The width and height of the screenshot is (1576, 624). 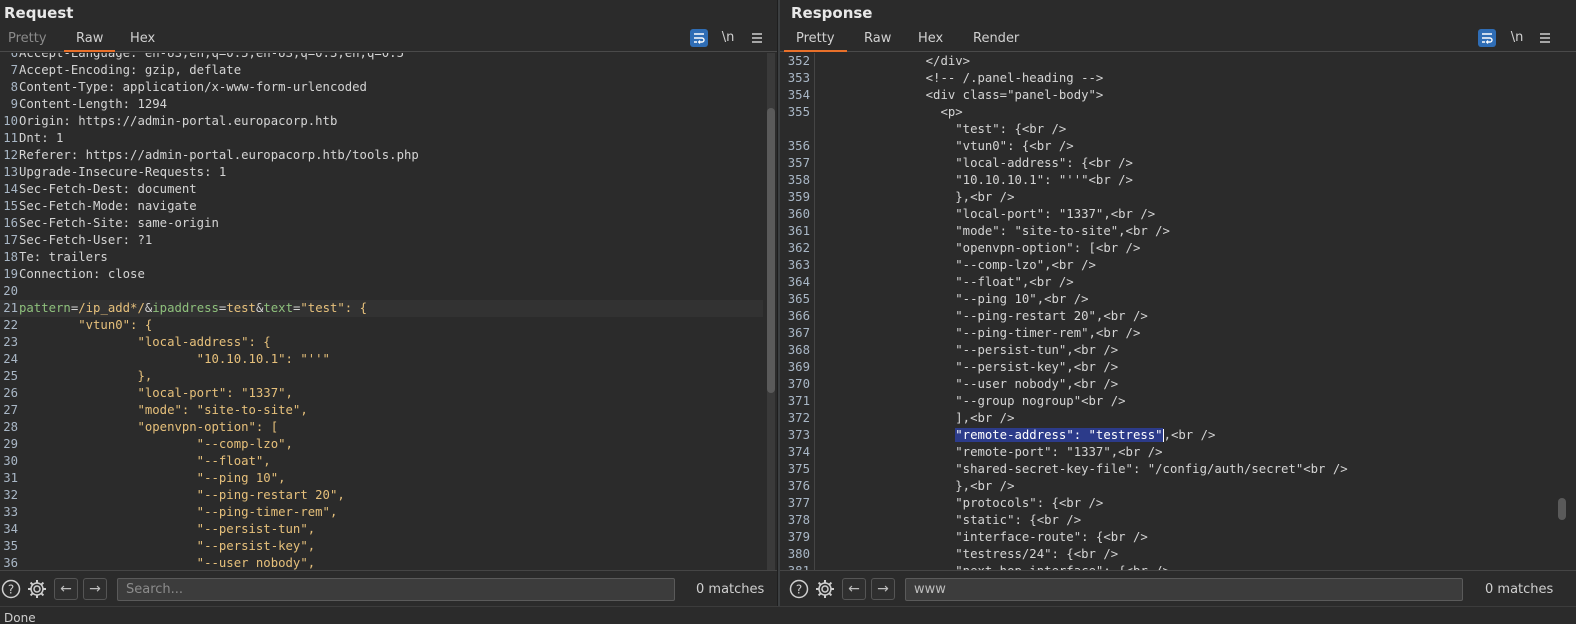 What do you see at coordinates (1171, 146) in the screenshot?
I see `code-line: 356 "vtun0": {<br />` at bounding box center [1171, 146].